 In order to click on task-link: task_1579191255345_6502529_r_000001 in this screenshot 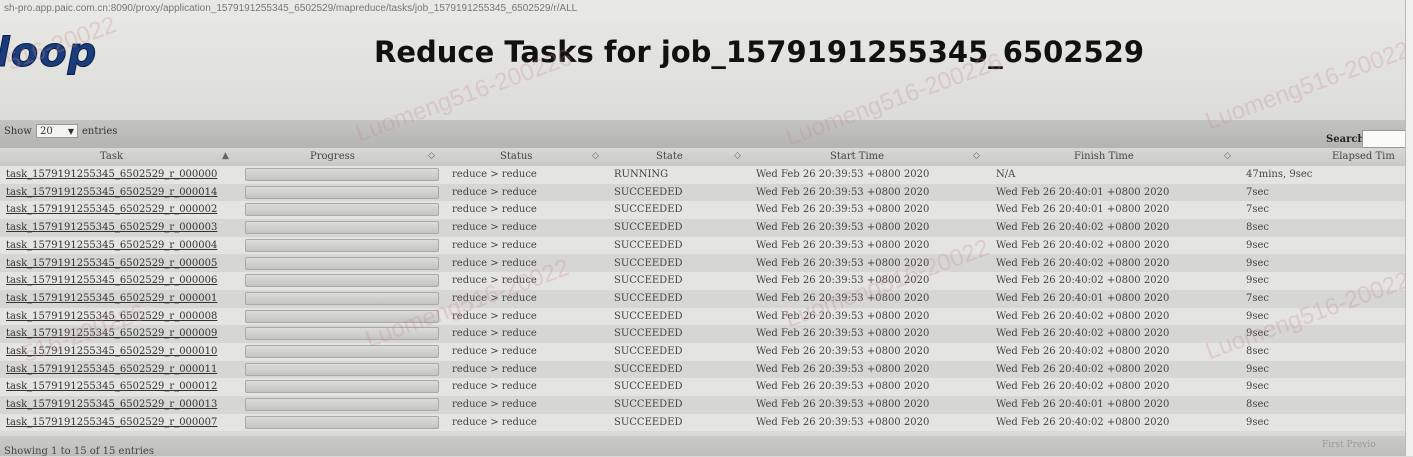, I will do `click(111, 298)`.